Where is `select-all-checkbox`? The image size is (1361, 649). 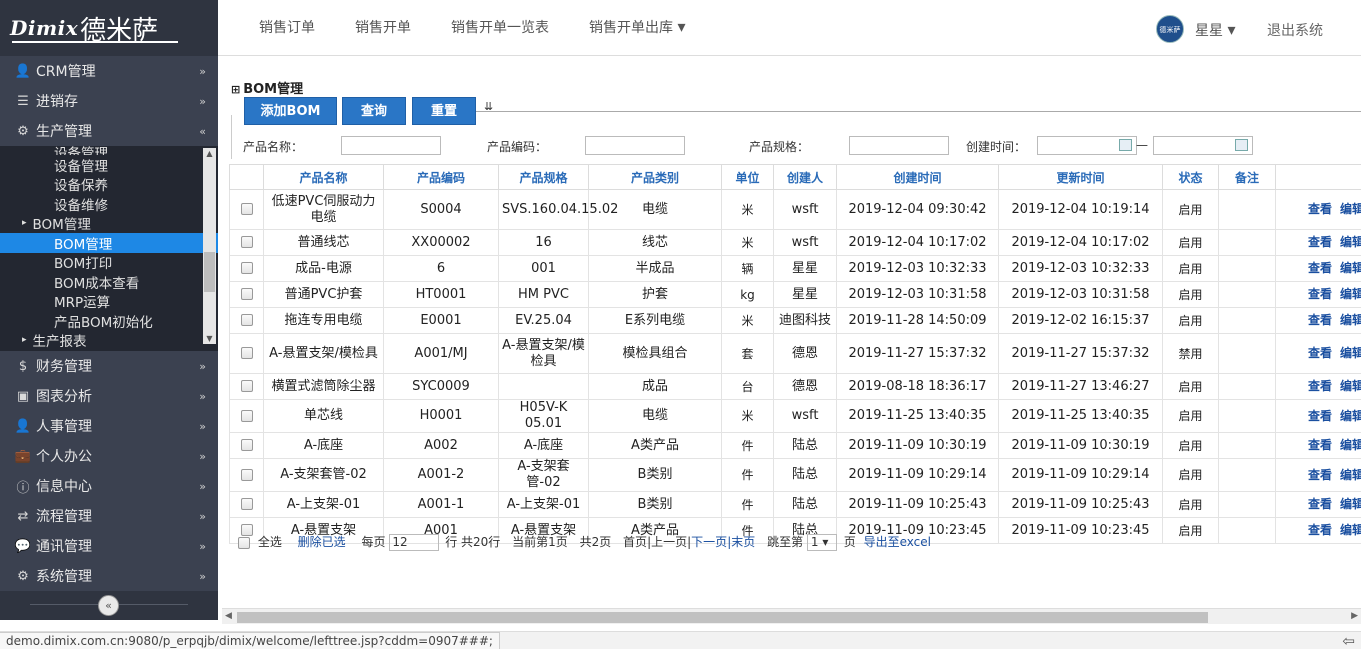
select-all-checkbox is located at coordinates (244, 542).